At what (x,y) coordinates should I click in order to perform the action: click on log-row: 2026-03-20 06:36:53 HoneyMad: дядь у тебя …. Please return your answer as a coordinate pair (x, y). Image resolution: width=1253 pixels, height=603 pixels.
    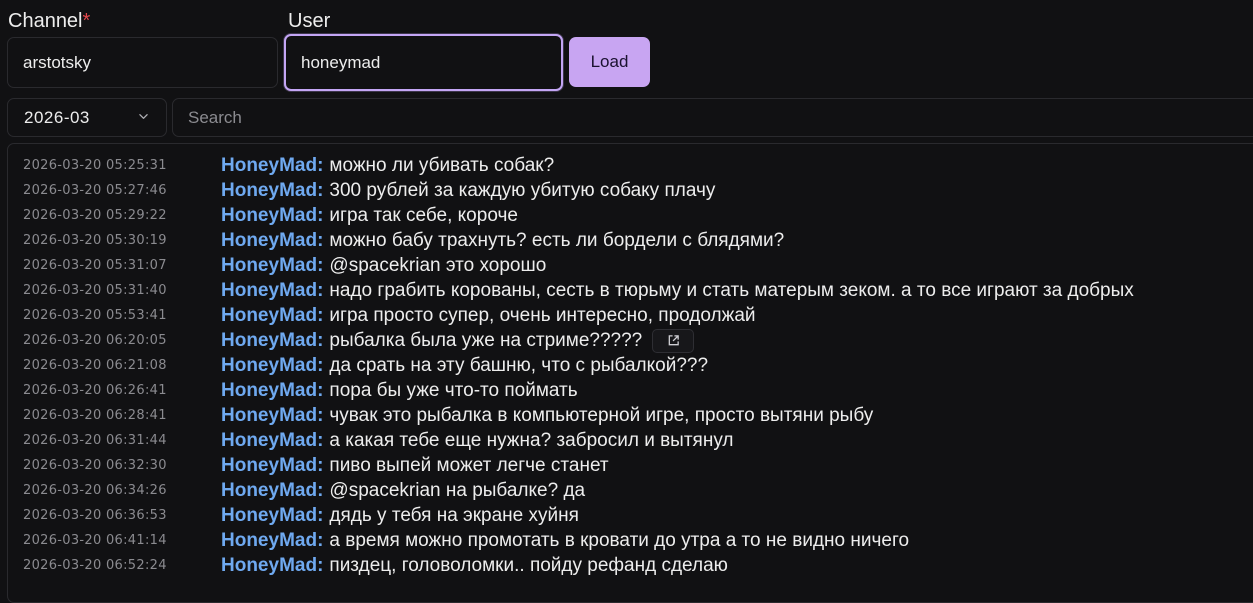
    Looking at the image, I should click on (630, 515).